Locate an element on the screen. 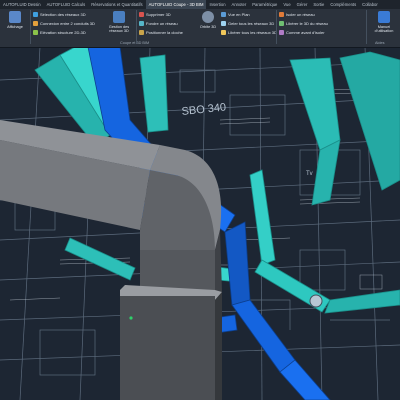 The height and width of the screenshot is (400, 400). tab-annoter: Annoter is located at coordinates (239, 4).